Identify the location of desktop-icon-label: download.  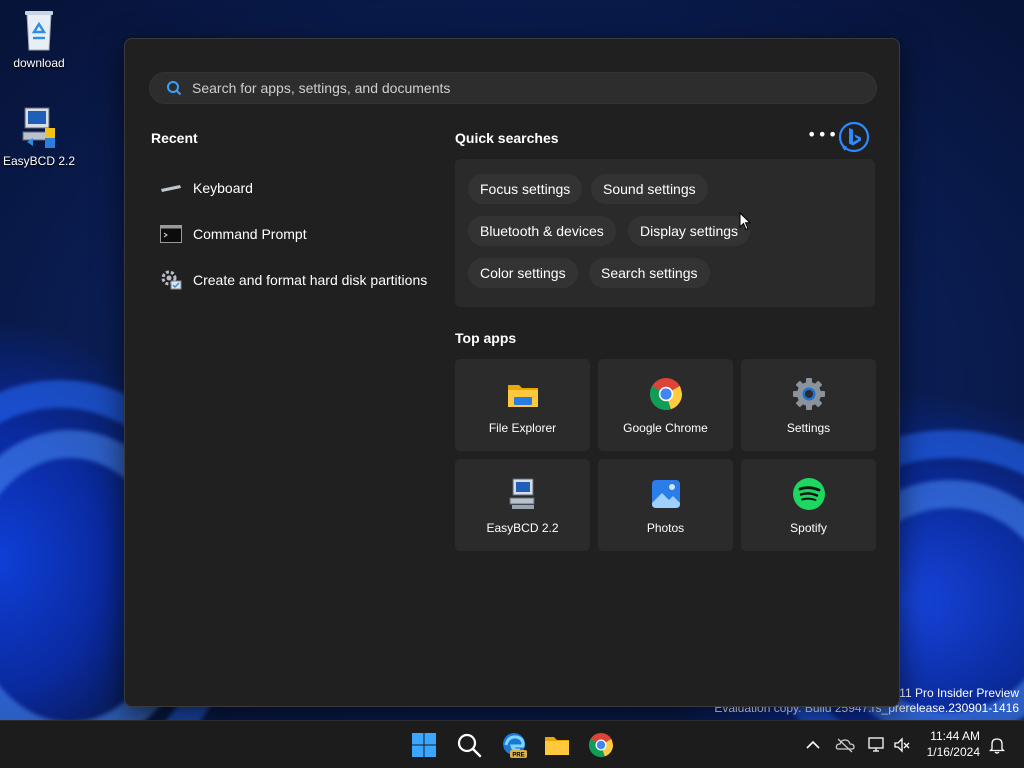
(39, 63).